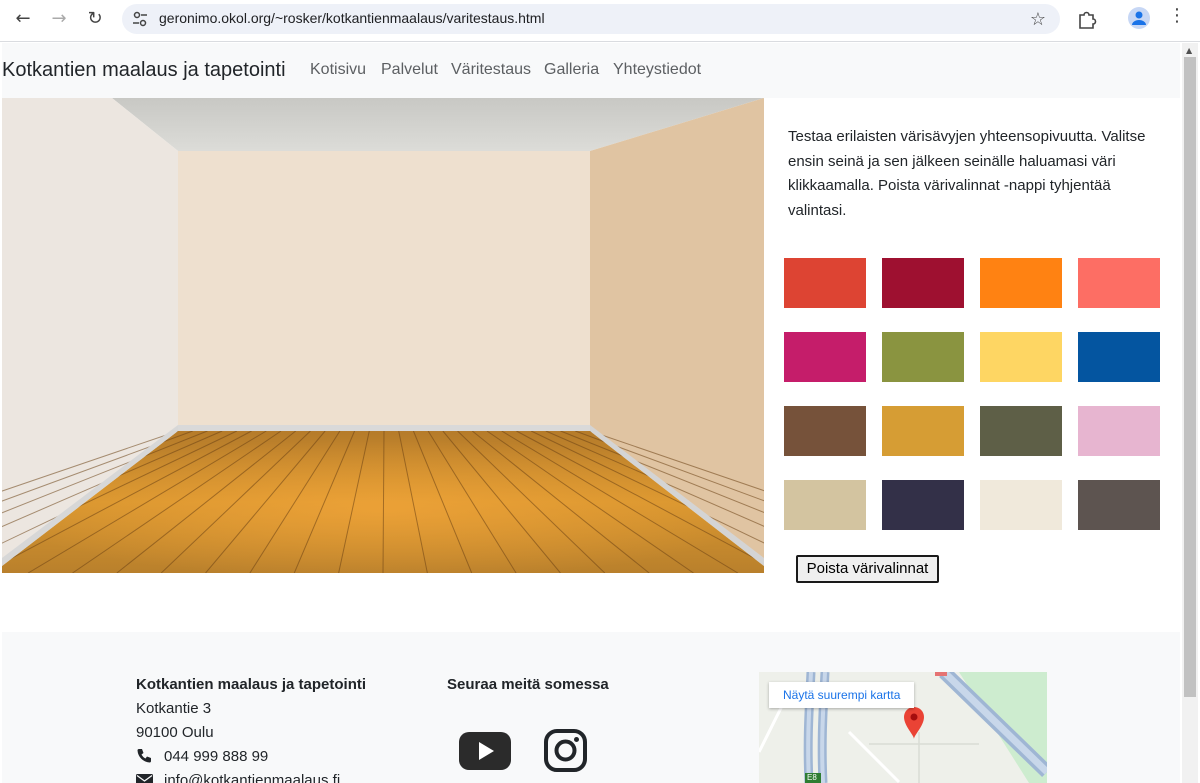 Image resolution: width=1200 pixels, height=783 pixels. What do you see at coordinates (252, 777) in the screenshot?
I see `footer-email: info@kotkantienmaalaus.fi` at bounding box center [252, 777].